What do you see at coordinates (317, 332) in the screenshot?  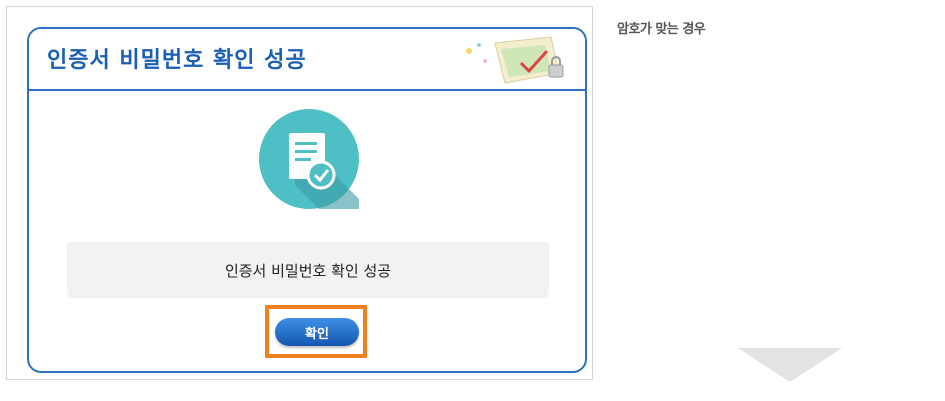 I see `confirm-button: 확인` at bounding box center [317, 332].